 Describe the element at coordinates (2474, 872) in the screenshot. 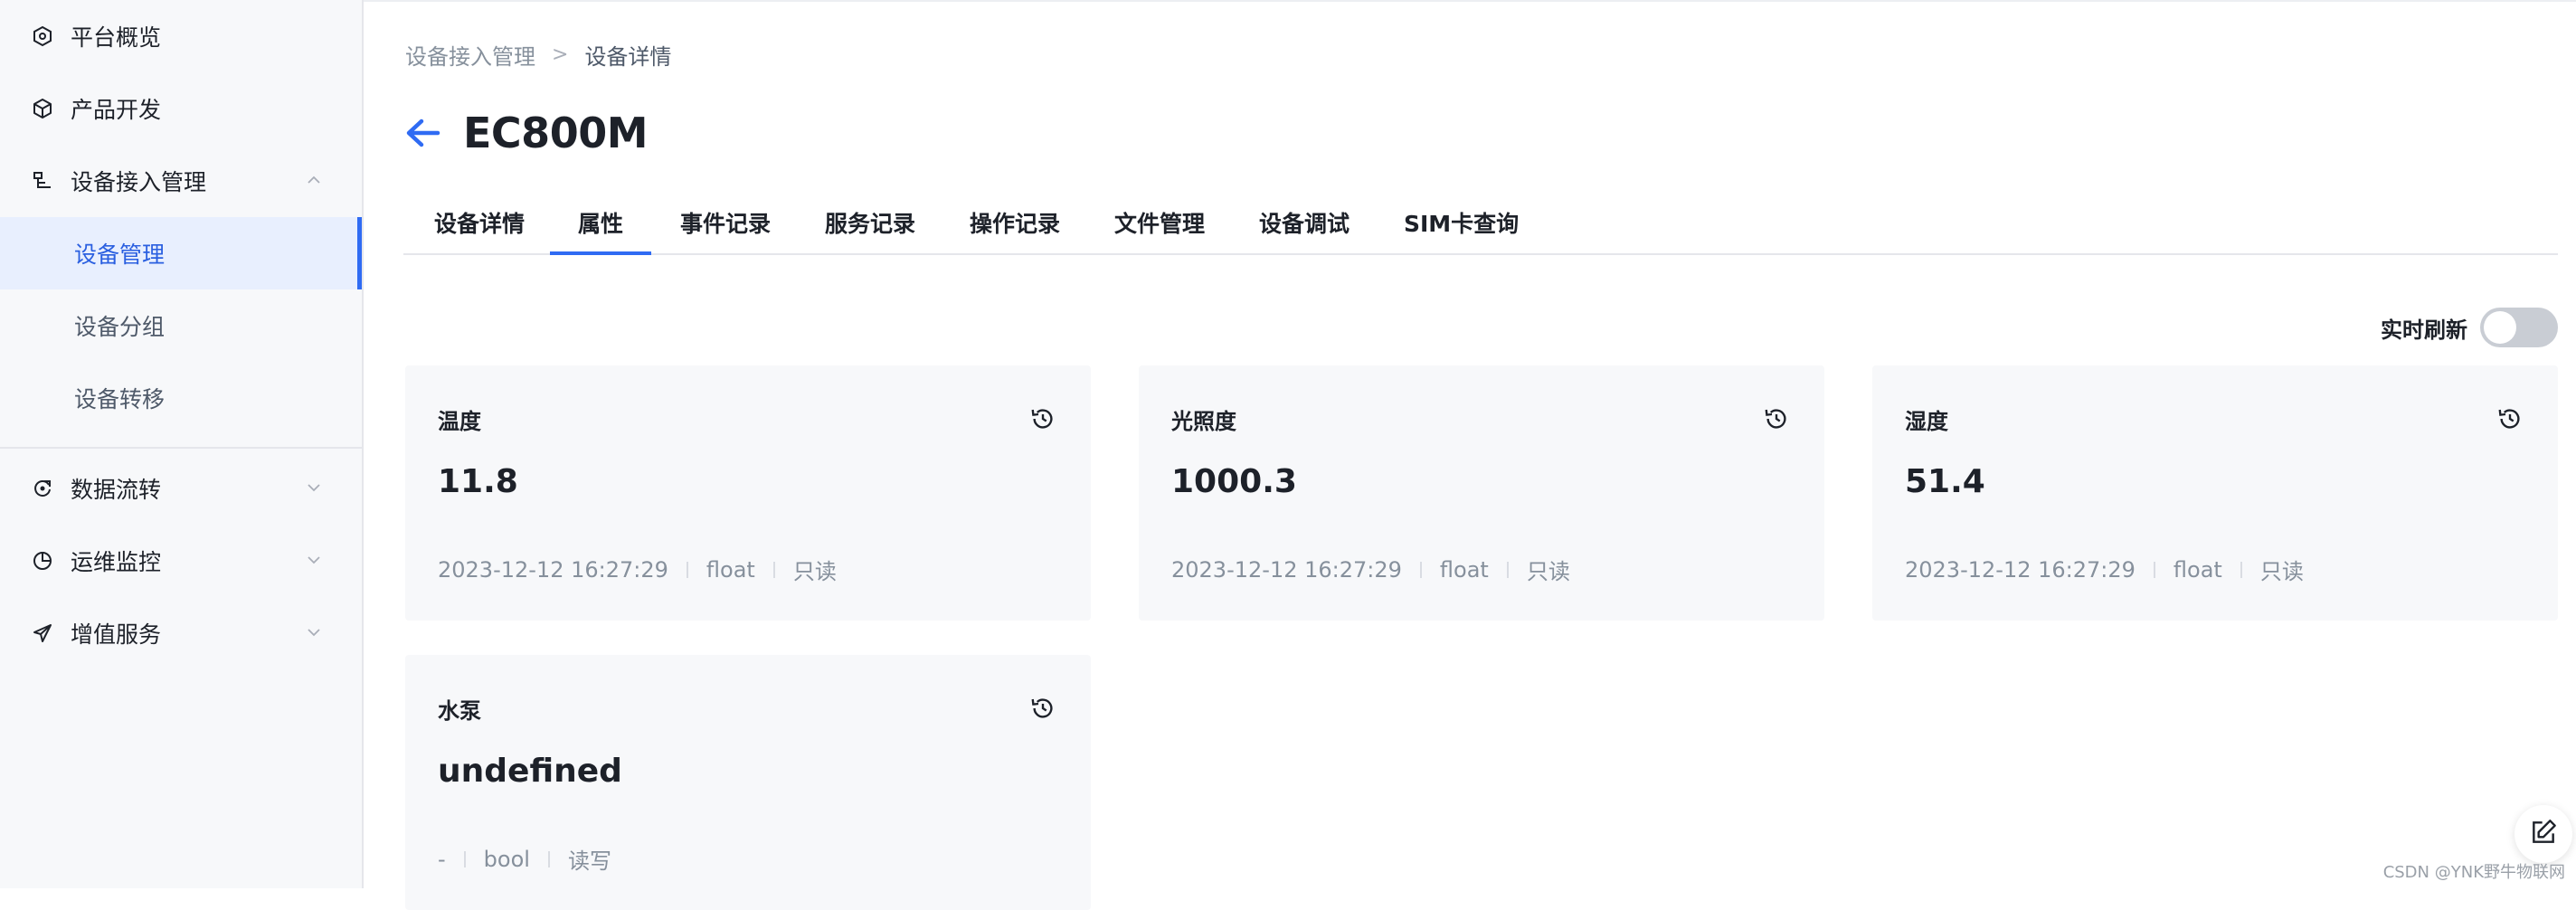

I see `watermark: CSDN @YNK野牛物联网` at that location.